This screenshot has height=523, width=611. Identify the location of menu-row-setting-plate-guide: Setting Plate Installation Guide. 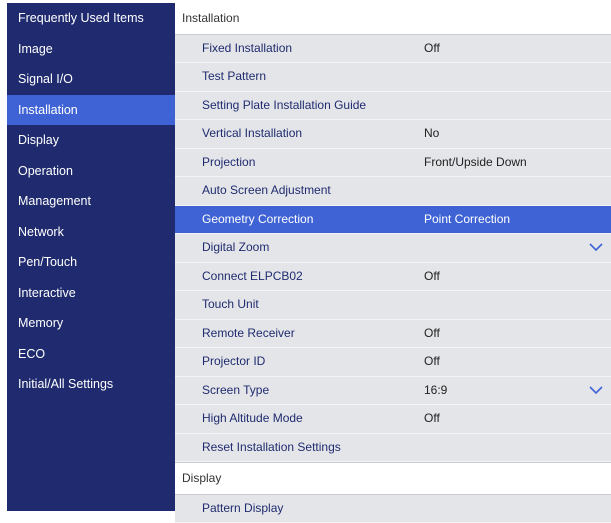
(393, 106).